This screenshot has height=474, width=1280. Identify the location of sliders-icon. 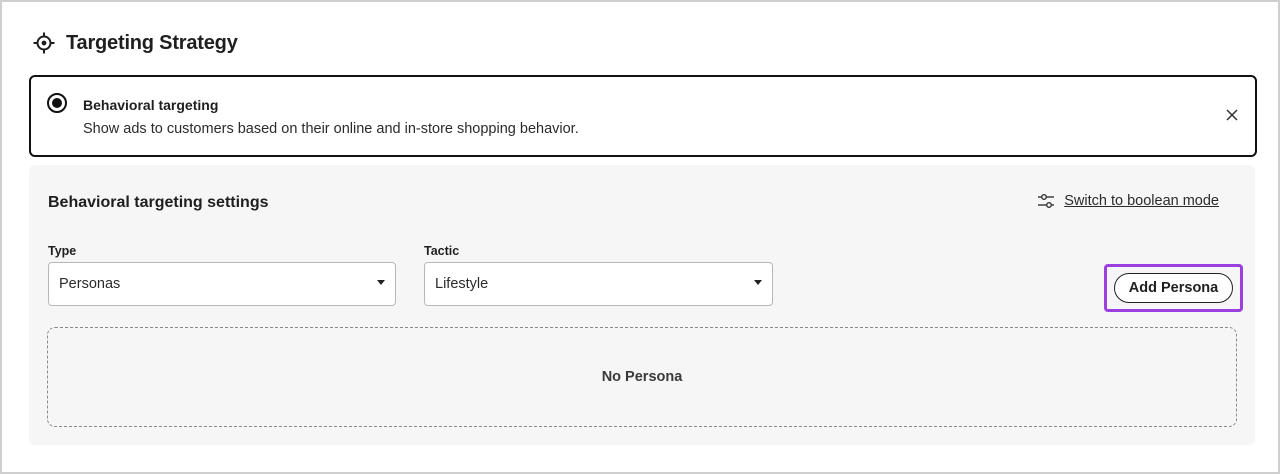
(1046, 201).